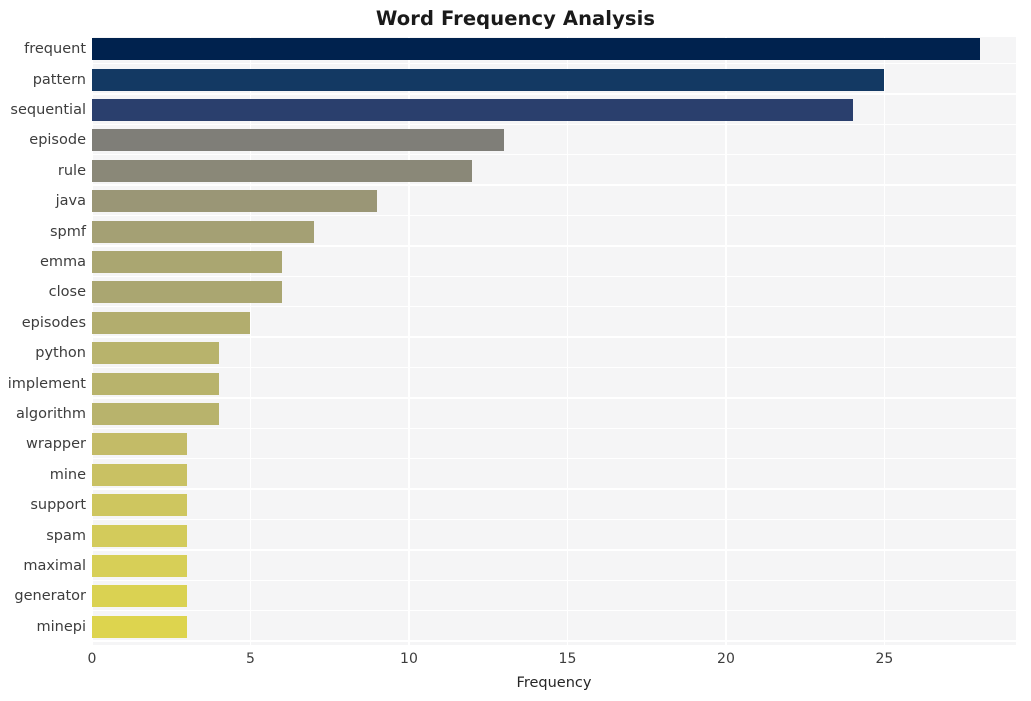 The width and height of the screenshot is (1031, 701). I want to click on x-tick-label-20: 20, so click(726, 659).